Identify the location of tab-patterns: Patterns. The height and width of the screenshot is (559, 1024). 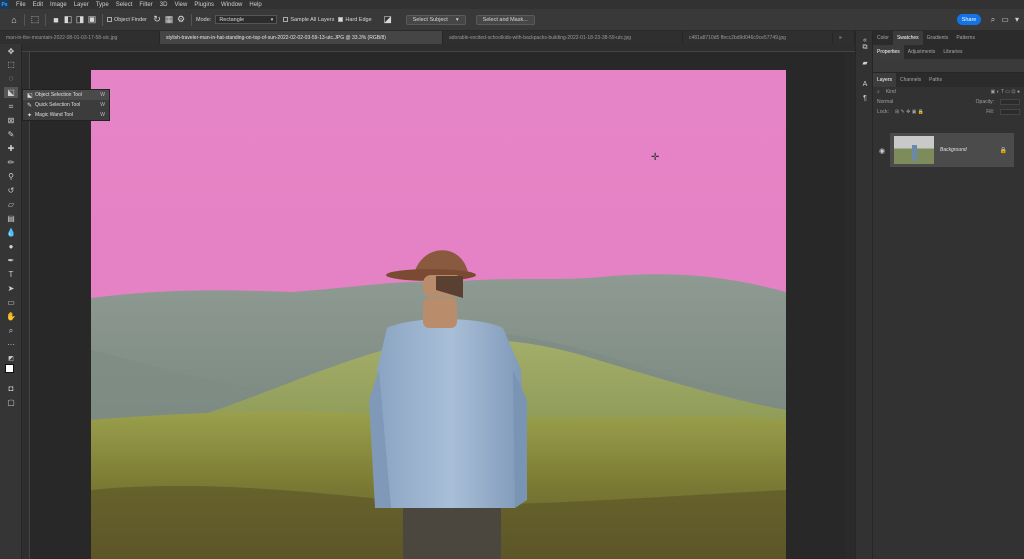
(965, 38).